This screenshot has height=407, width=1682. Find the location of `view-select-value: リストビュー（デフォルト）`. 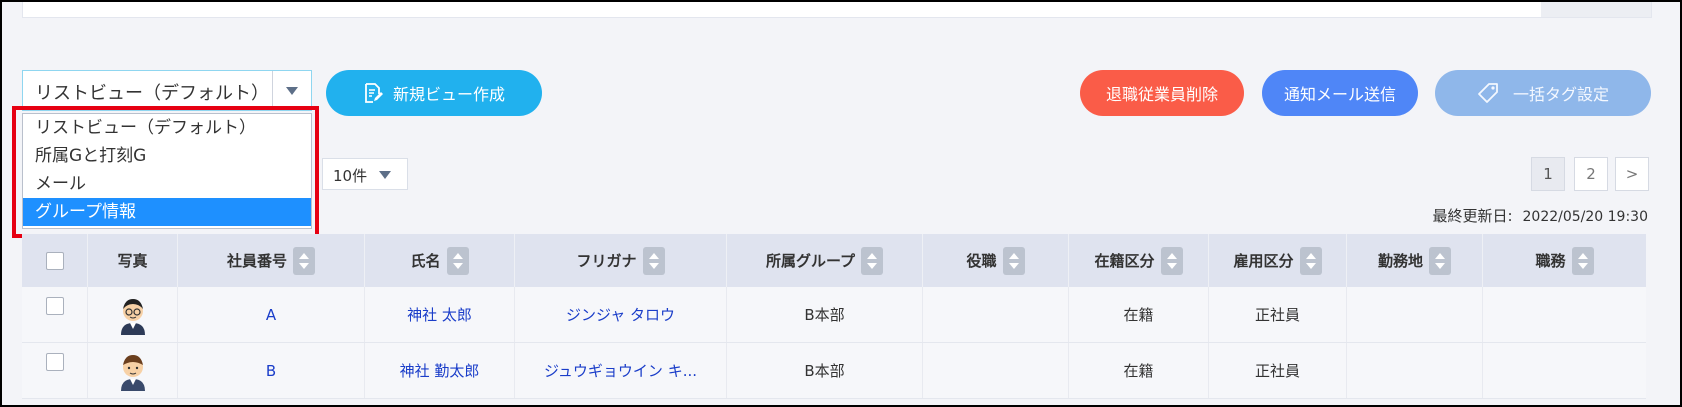

view-select-value: リストビュー（デフォルト） is located at coordinates (152, 93).